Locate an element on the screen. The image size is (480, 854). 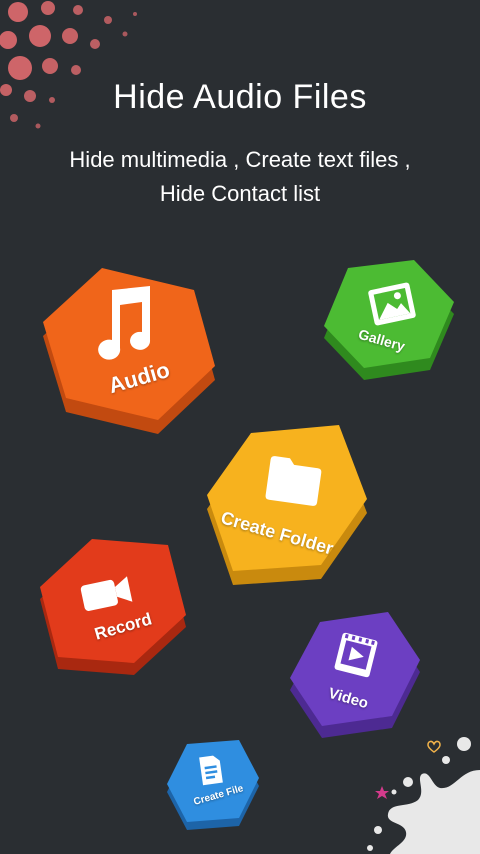
folder-icon is located at coordinates (293, 481).